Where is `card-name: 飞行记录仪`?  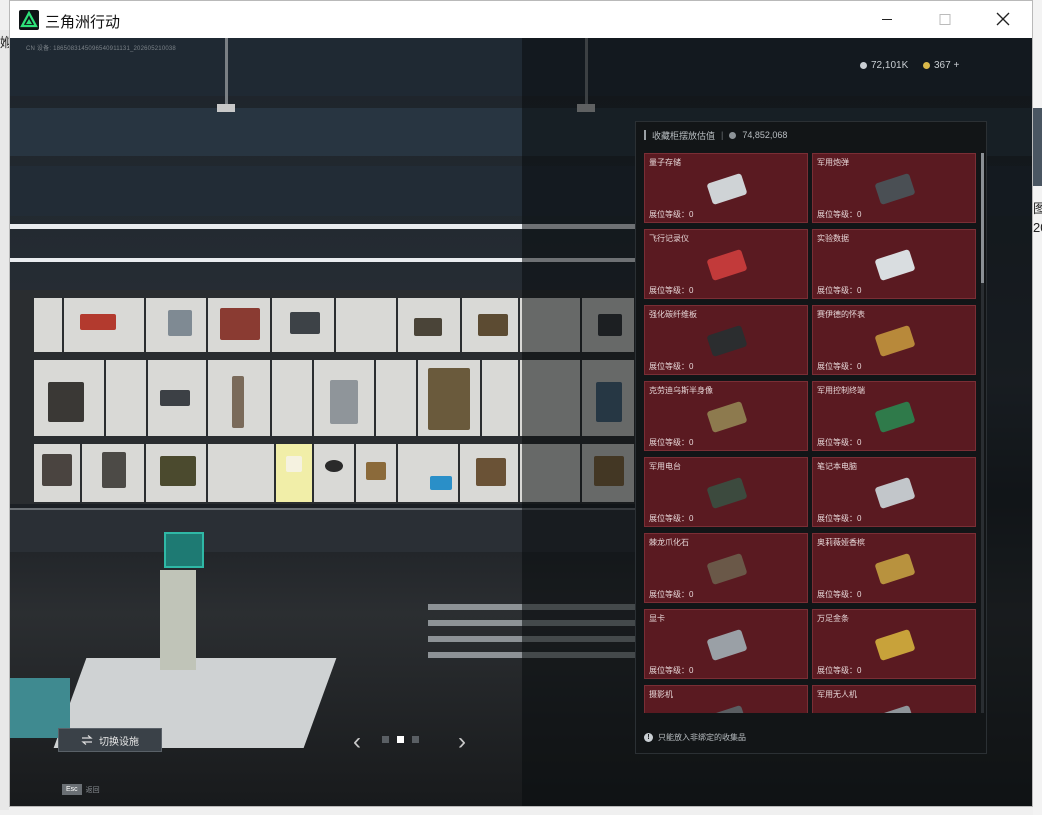 card-name: 飞行记录仪 is located at coordinates (669, 238).